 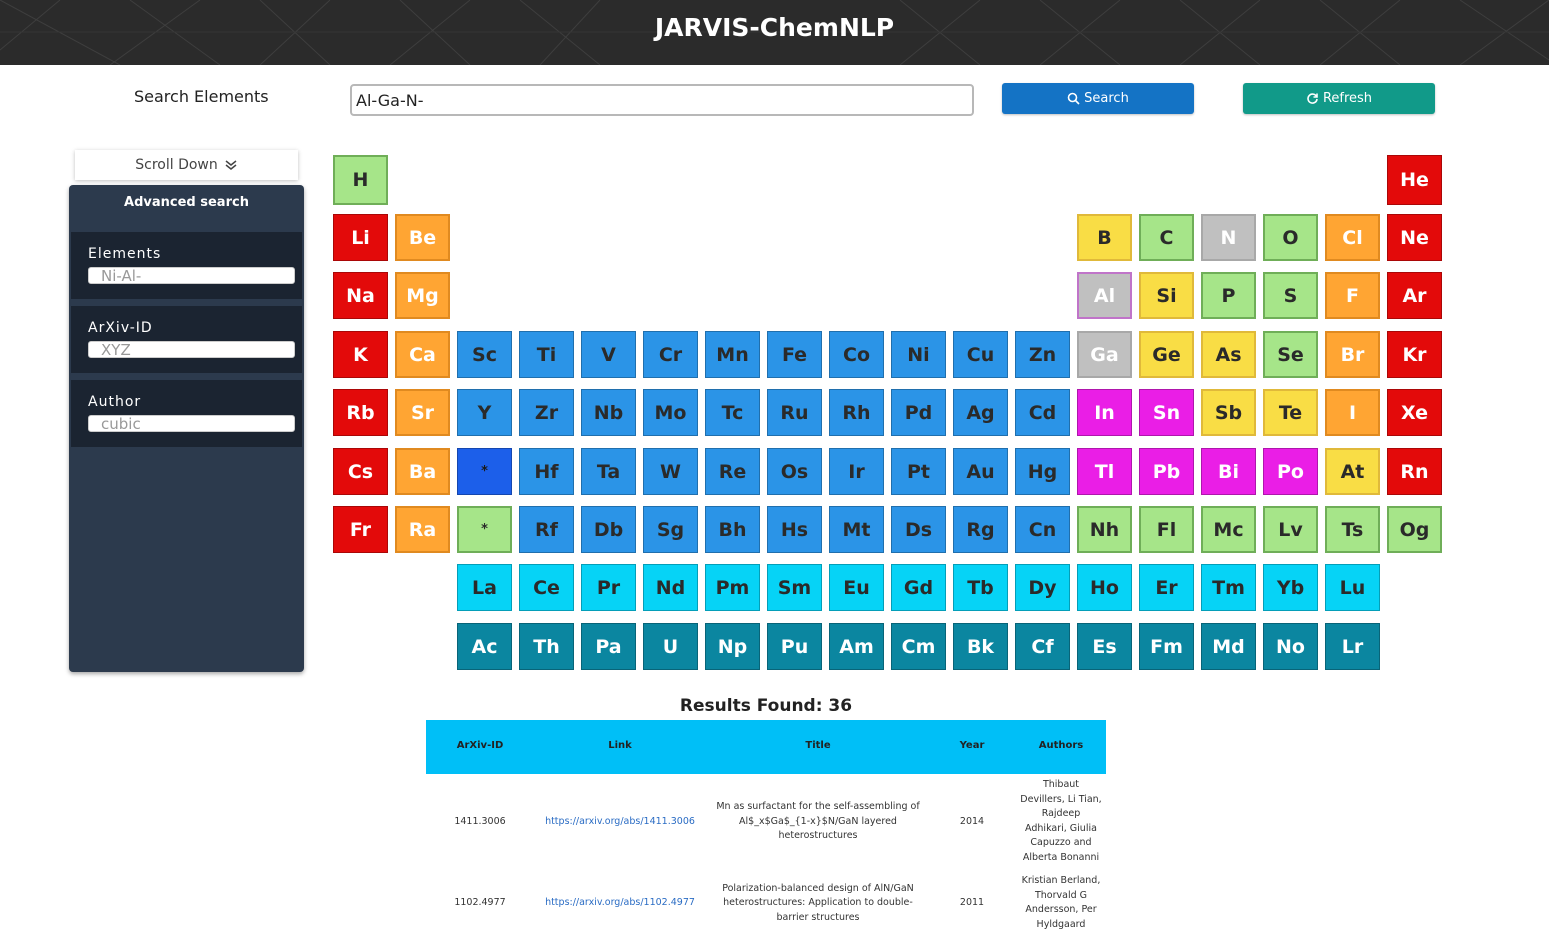 I want to click on element-cell-sb: Sb, so click(x=1228, y=412).